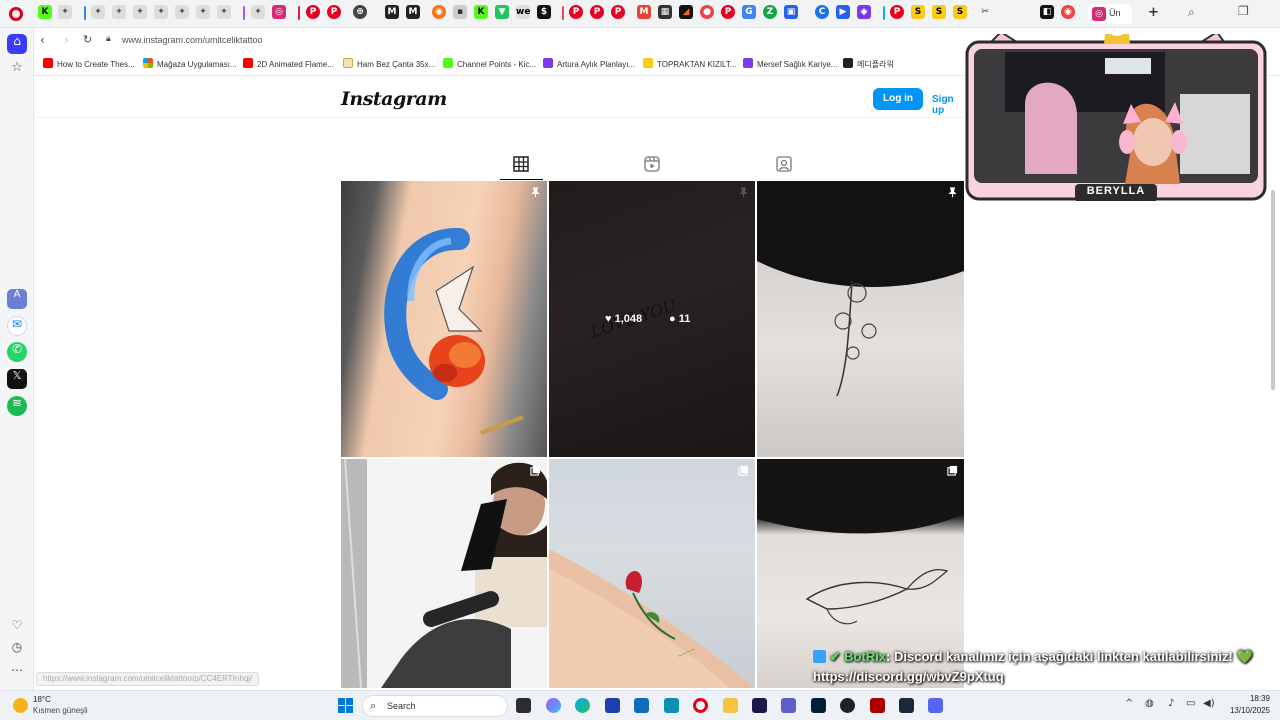 This screenshot has height=720, width=1280. Describe the element at coordinates (17, 299) in the screenshot. I see `aria-icon: A` at that location.